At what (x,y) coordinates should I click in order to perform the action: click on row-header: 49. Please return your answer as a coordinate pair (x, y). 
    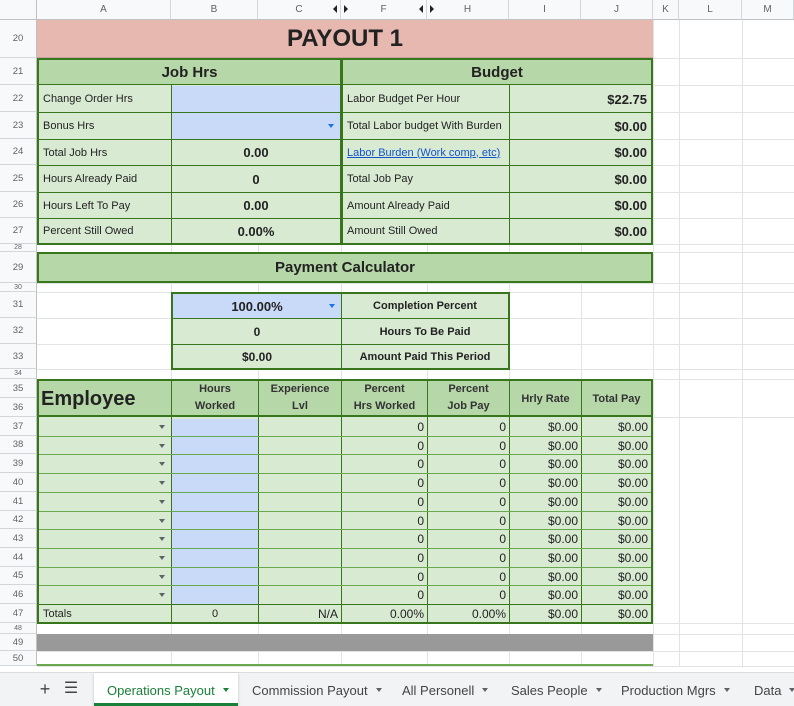
    Looking at the image, I should click on (18, 642).